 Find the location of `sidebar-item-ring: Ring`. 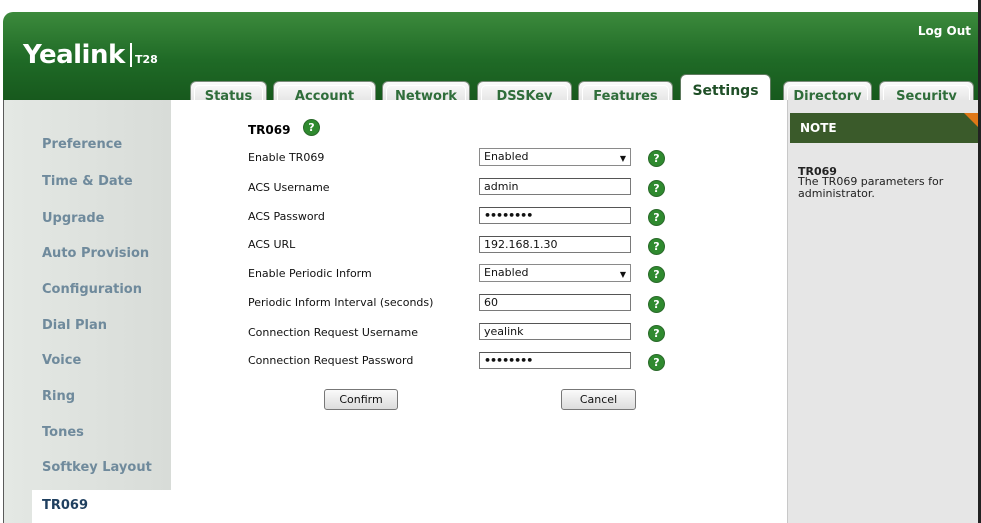

sidebar-item-ring: Ring is located at coordinates (58, 396).